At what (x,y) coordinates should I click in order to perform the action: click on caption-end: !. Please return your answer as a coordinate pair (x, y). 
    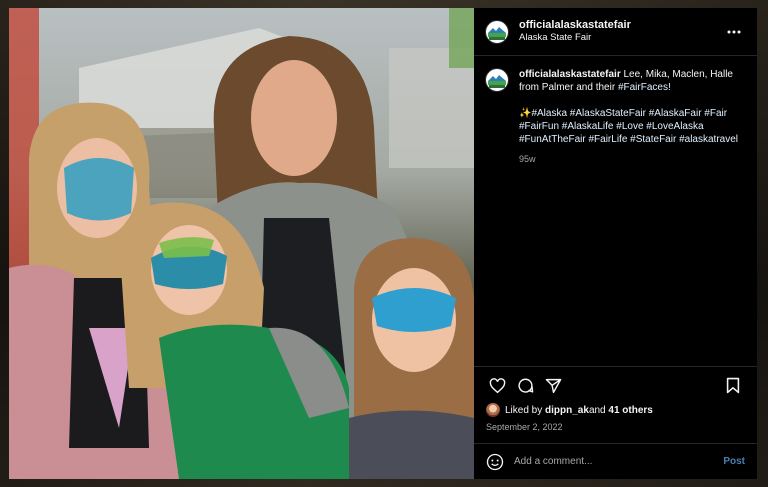
    Looking at the image, I should click on (669, 87).